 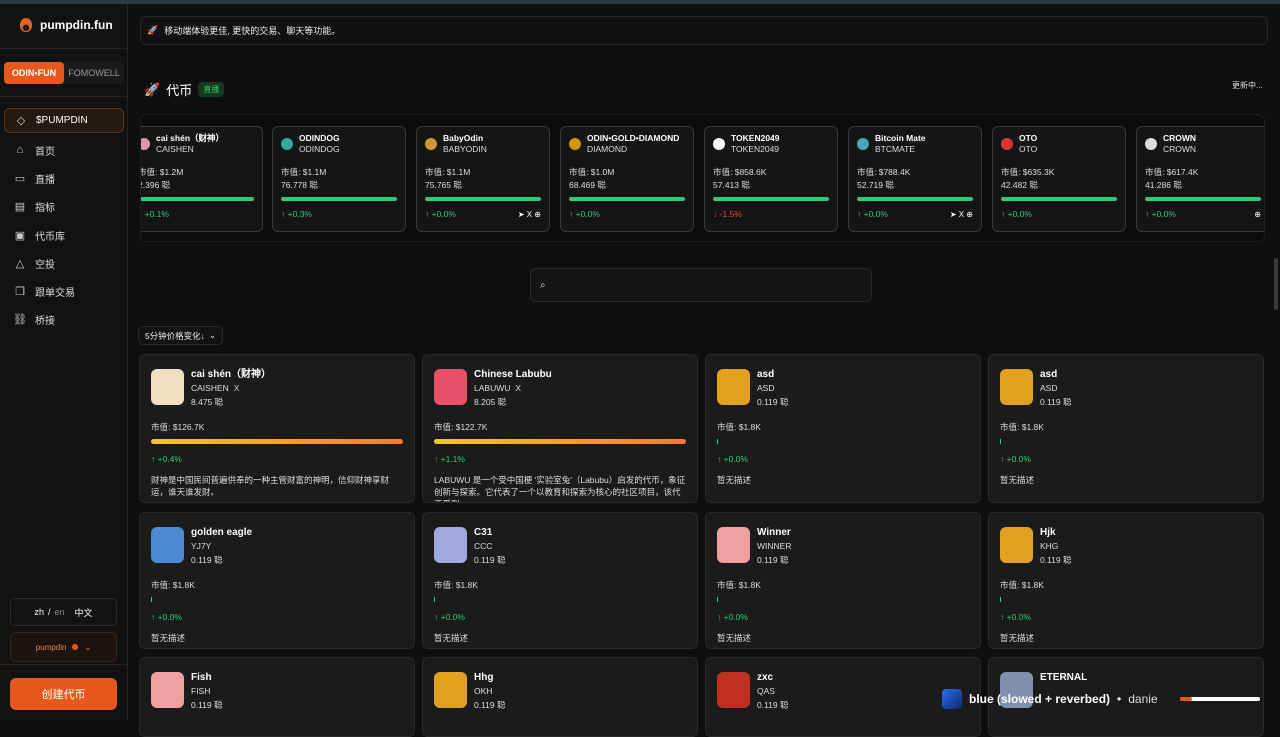 I want to click on mobile-banner: 🚀 移动端体验更佳, 更快的交易、聊天等功能。, so click(x=704, y=30).